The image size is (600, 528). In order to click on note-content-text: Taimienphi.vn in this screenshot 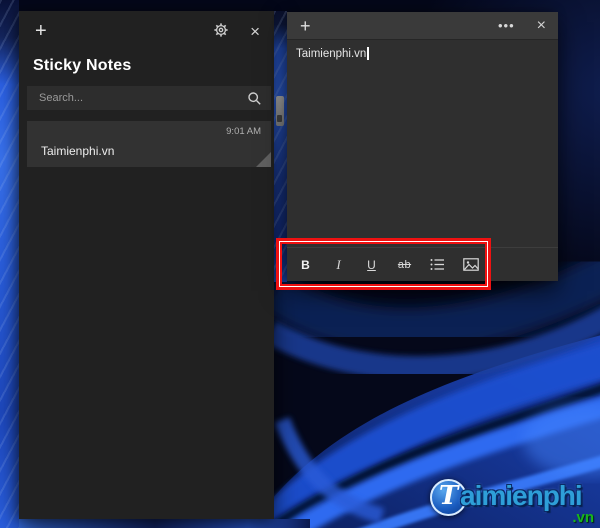, I will do `click(331, 54)`.